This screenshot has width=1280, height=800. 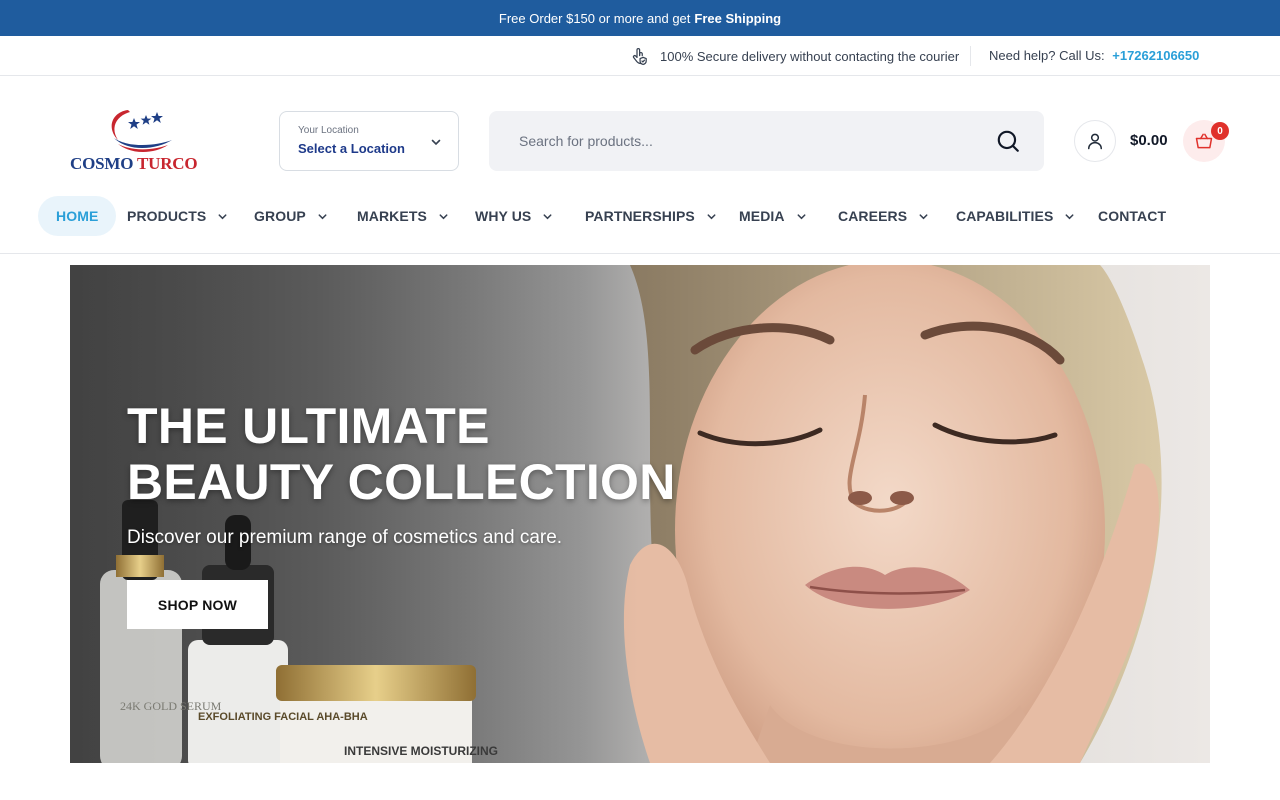 I want to click on nav-item-group: GROUP, so click(x=291, y=216).